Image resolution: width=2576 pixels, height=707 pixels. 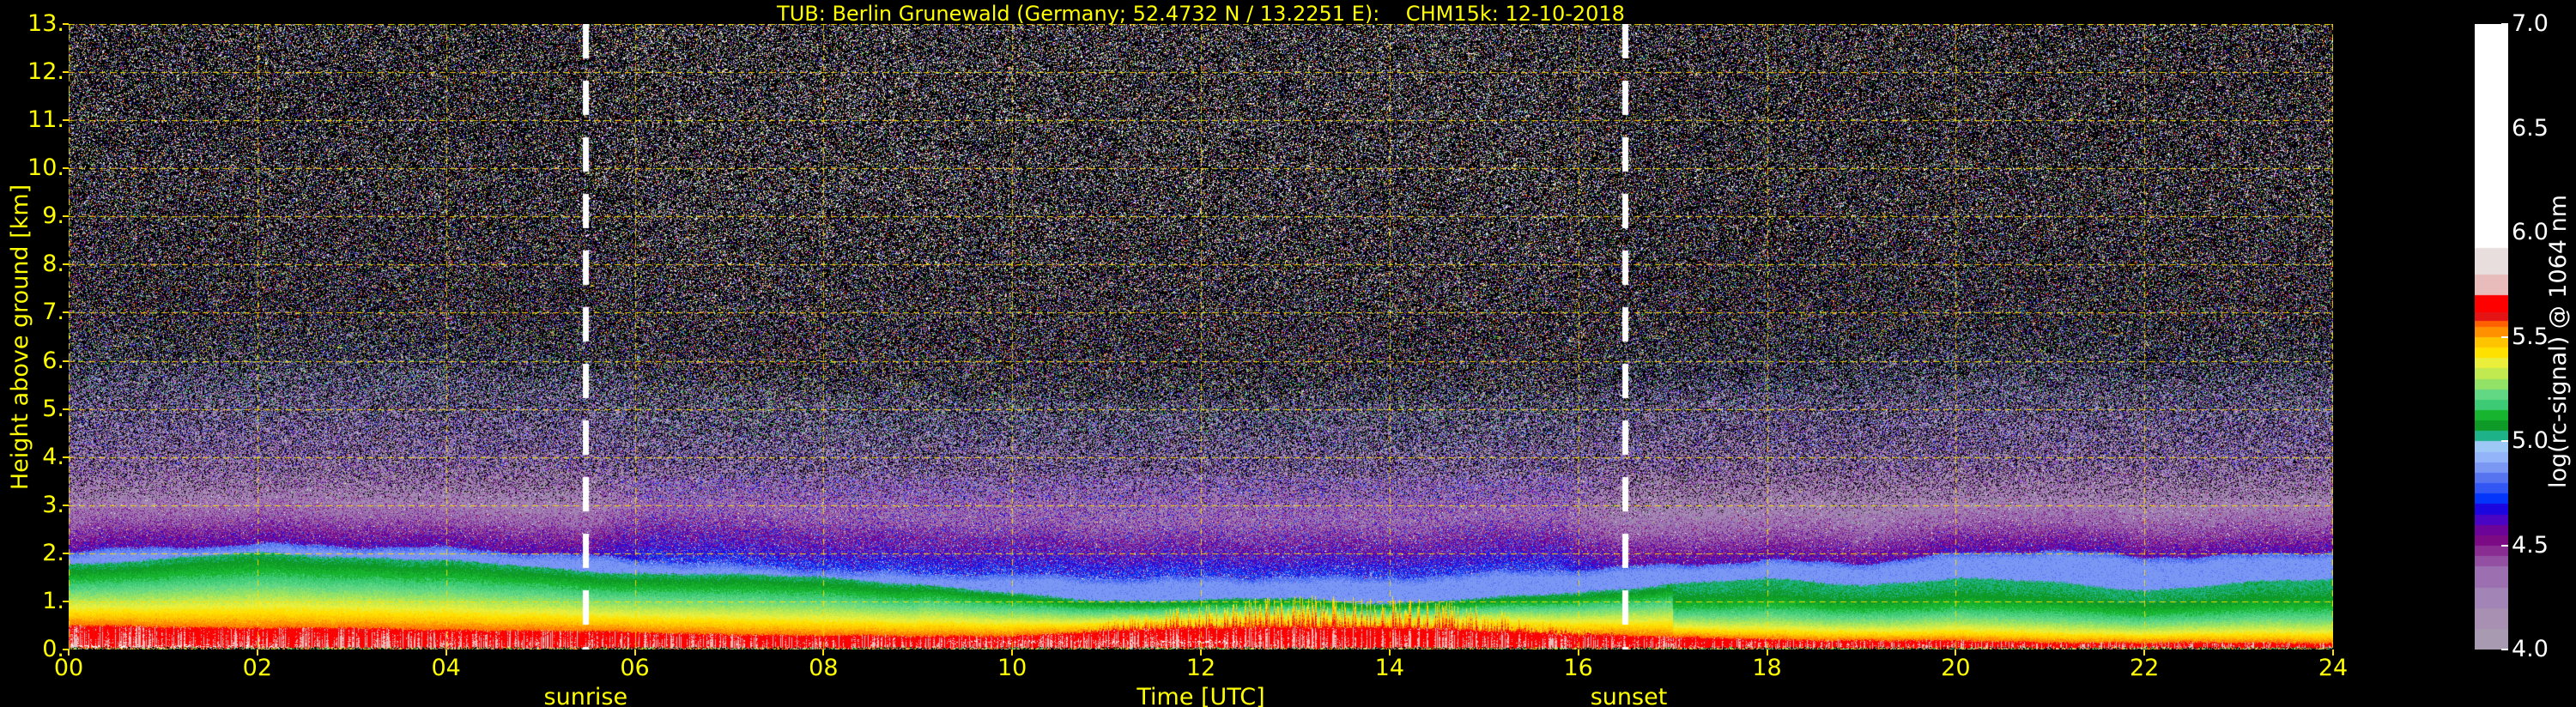 I want to click on sunrise-label: sunrise, so click(x=585, y=696).